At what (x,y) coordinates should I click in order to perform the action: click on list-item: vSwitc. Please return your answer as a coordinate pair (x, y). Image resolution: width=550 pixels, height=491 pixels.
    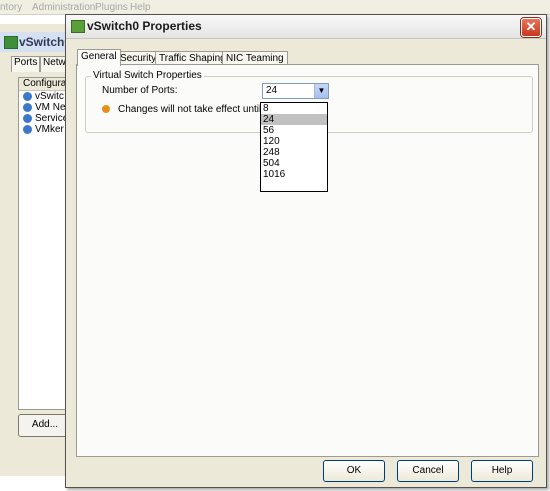
    Looking at the image, I should click on (45, 96).